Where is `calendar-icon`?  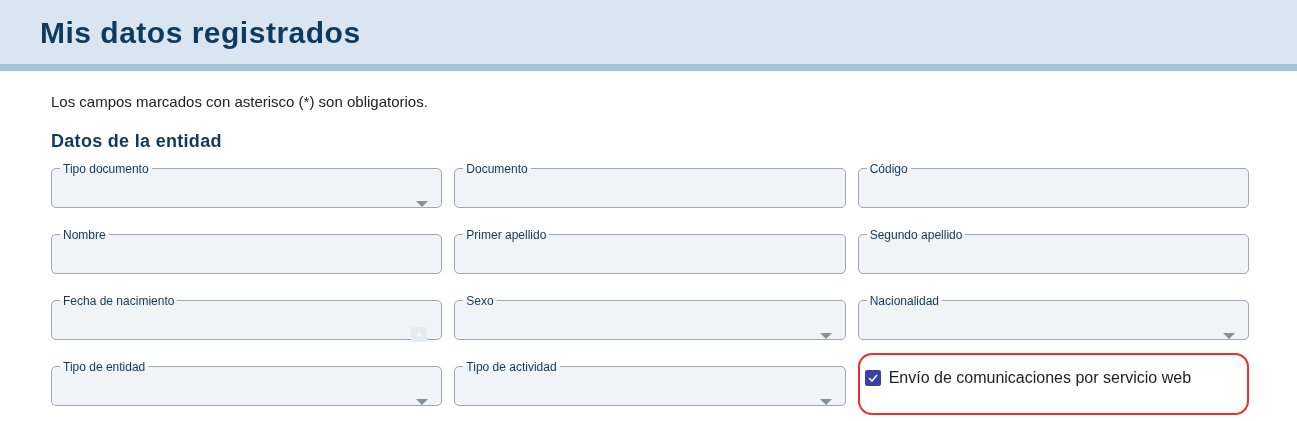 calendar-icon is located at coordinates (419, 333).